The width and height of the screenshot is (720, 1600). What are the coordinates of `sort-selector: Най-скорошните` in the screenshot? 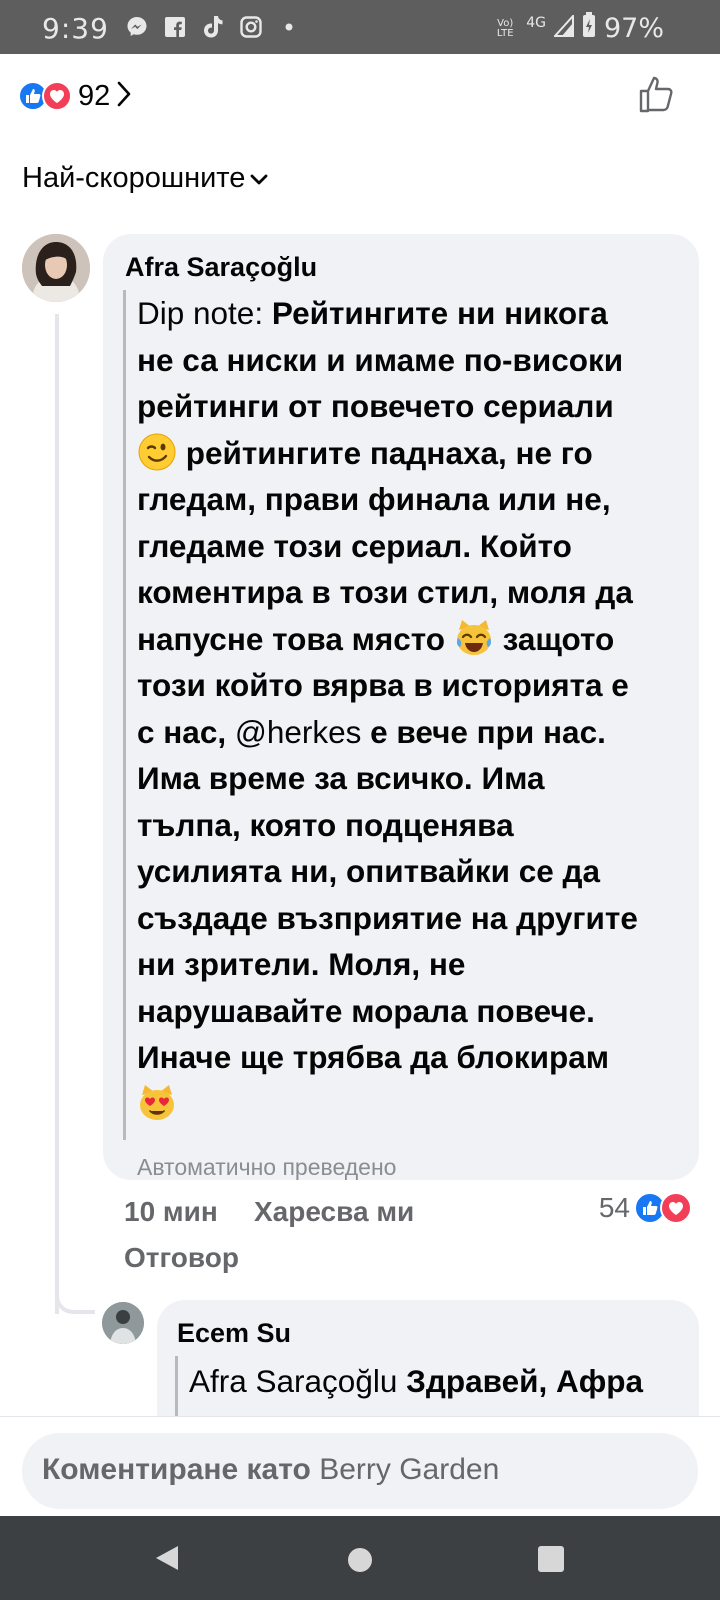 It's located at (145, 178).